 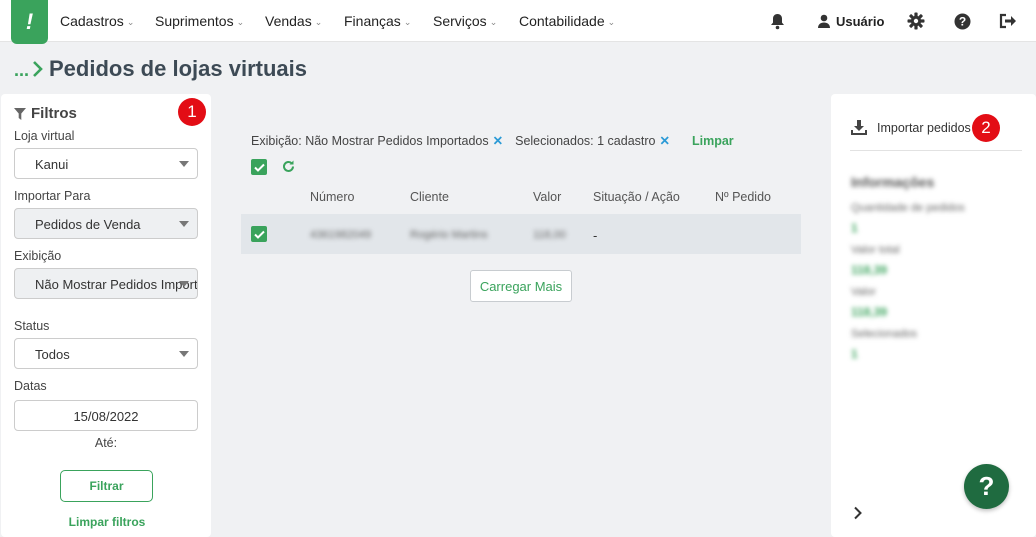 I want to click on importar-pedidos-button: Importar pedidos, so click(x=911, y=127).